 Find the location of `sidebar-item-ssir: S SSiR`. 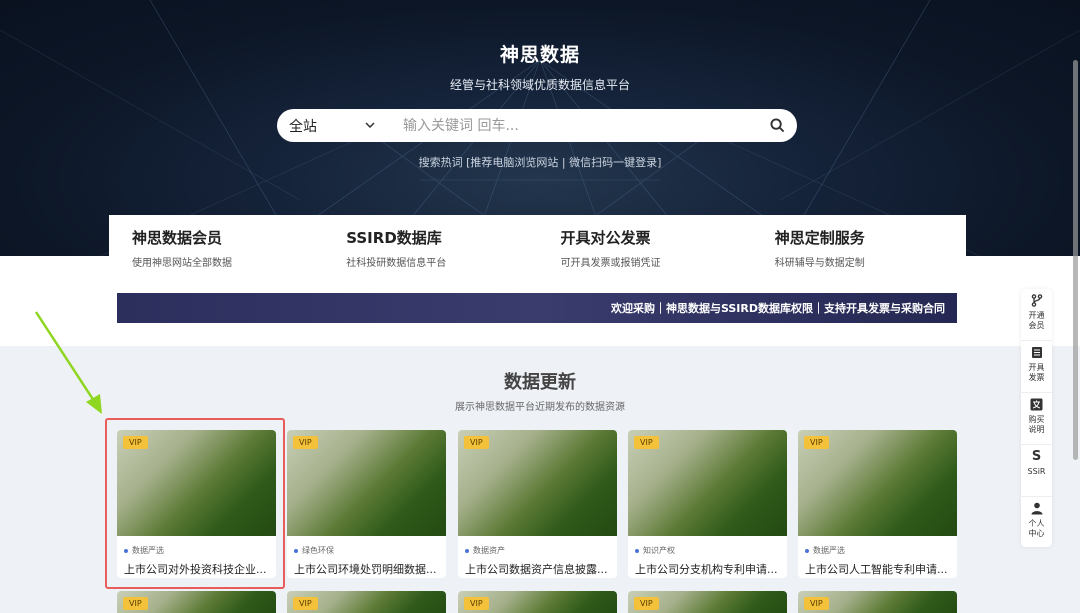

sidebar-item-ssir: S SSiR is located at coordinates (1036, 471).